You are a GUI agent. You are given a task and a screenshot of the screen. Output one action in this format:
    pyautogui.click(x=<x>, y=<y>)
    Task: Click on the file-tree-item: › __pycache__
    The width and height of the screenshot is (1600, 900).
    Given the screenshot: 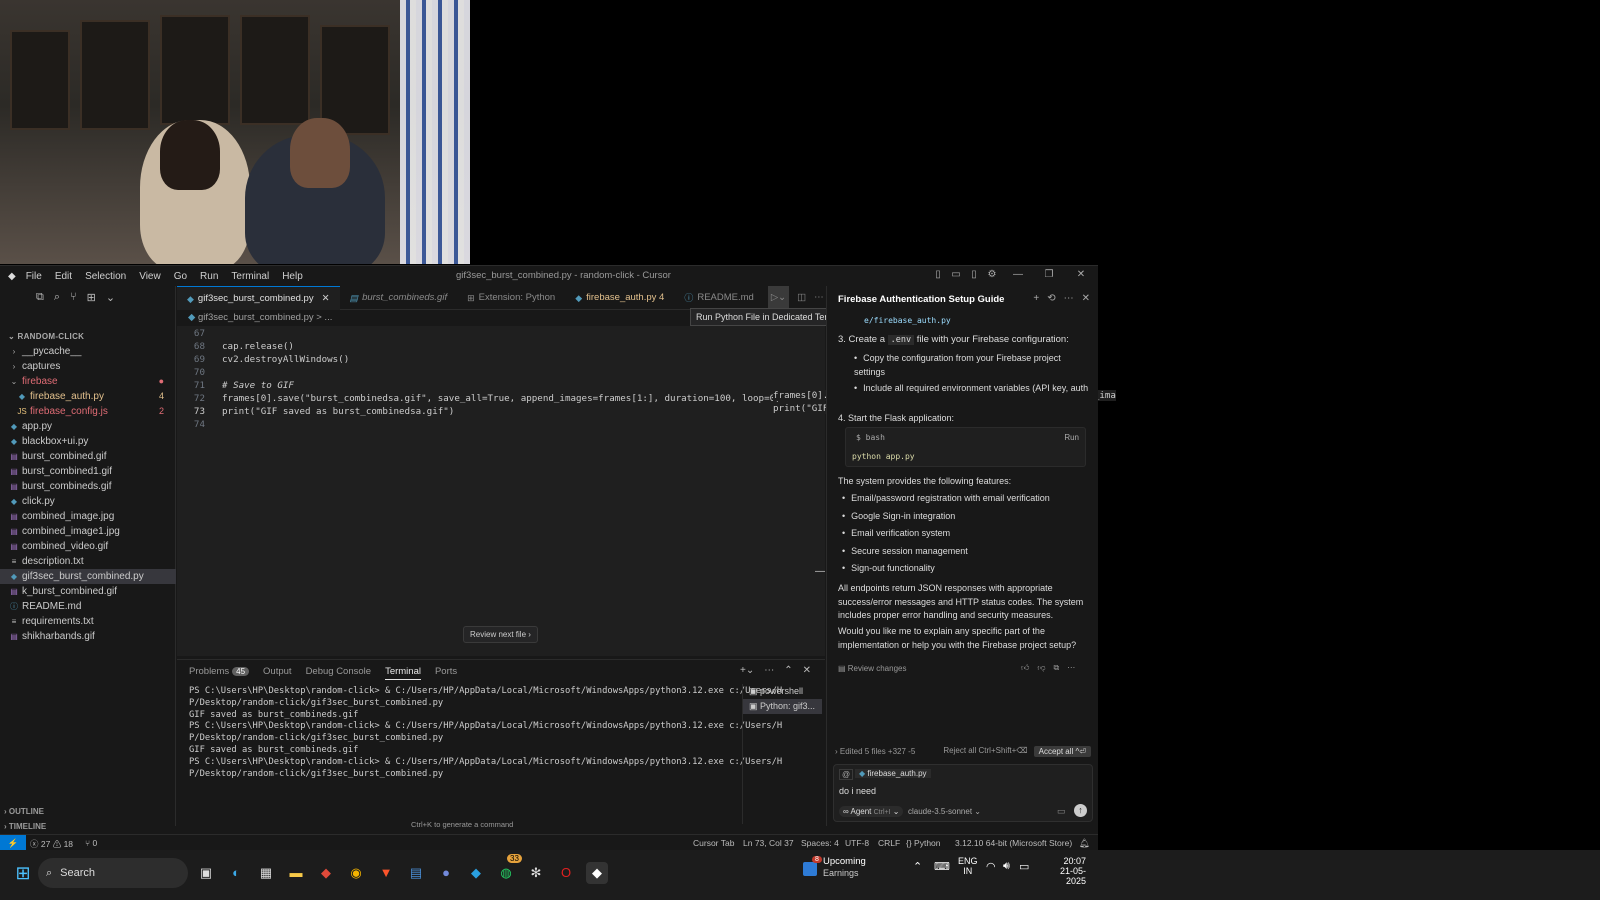 What is the action you would take?
    pyautogui.click(x=88, y=351)
    